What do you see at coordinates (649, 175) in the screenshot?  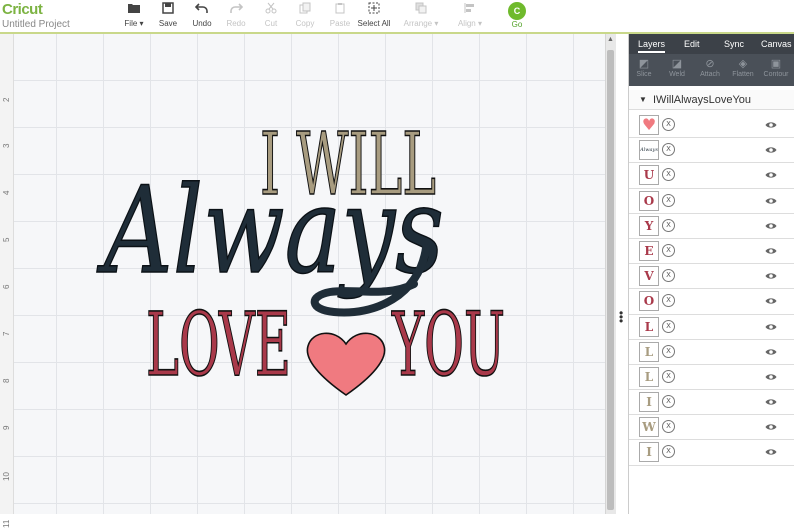 I see `layer-thumbnail: U` at bounding box center [649, 175].